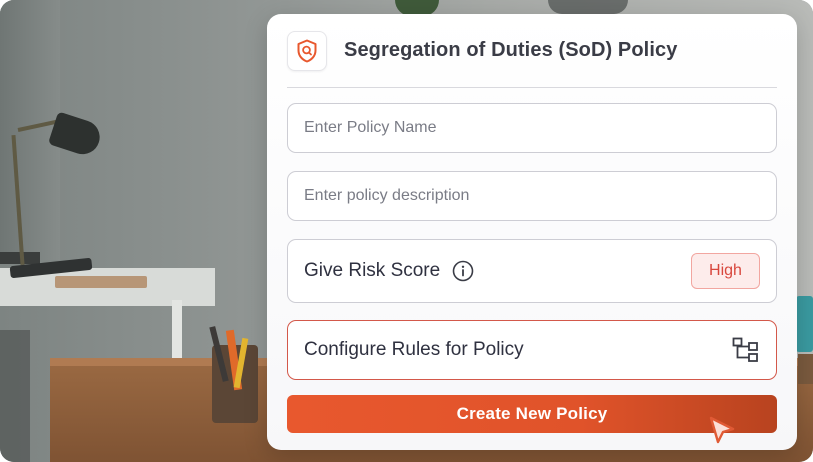  What do you see at coordinates (15, 396) in the screenshot?
I see `chair` at bounding box center [15, 396].